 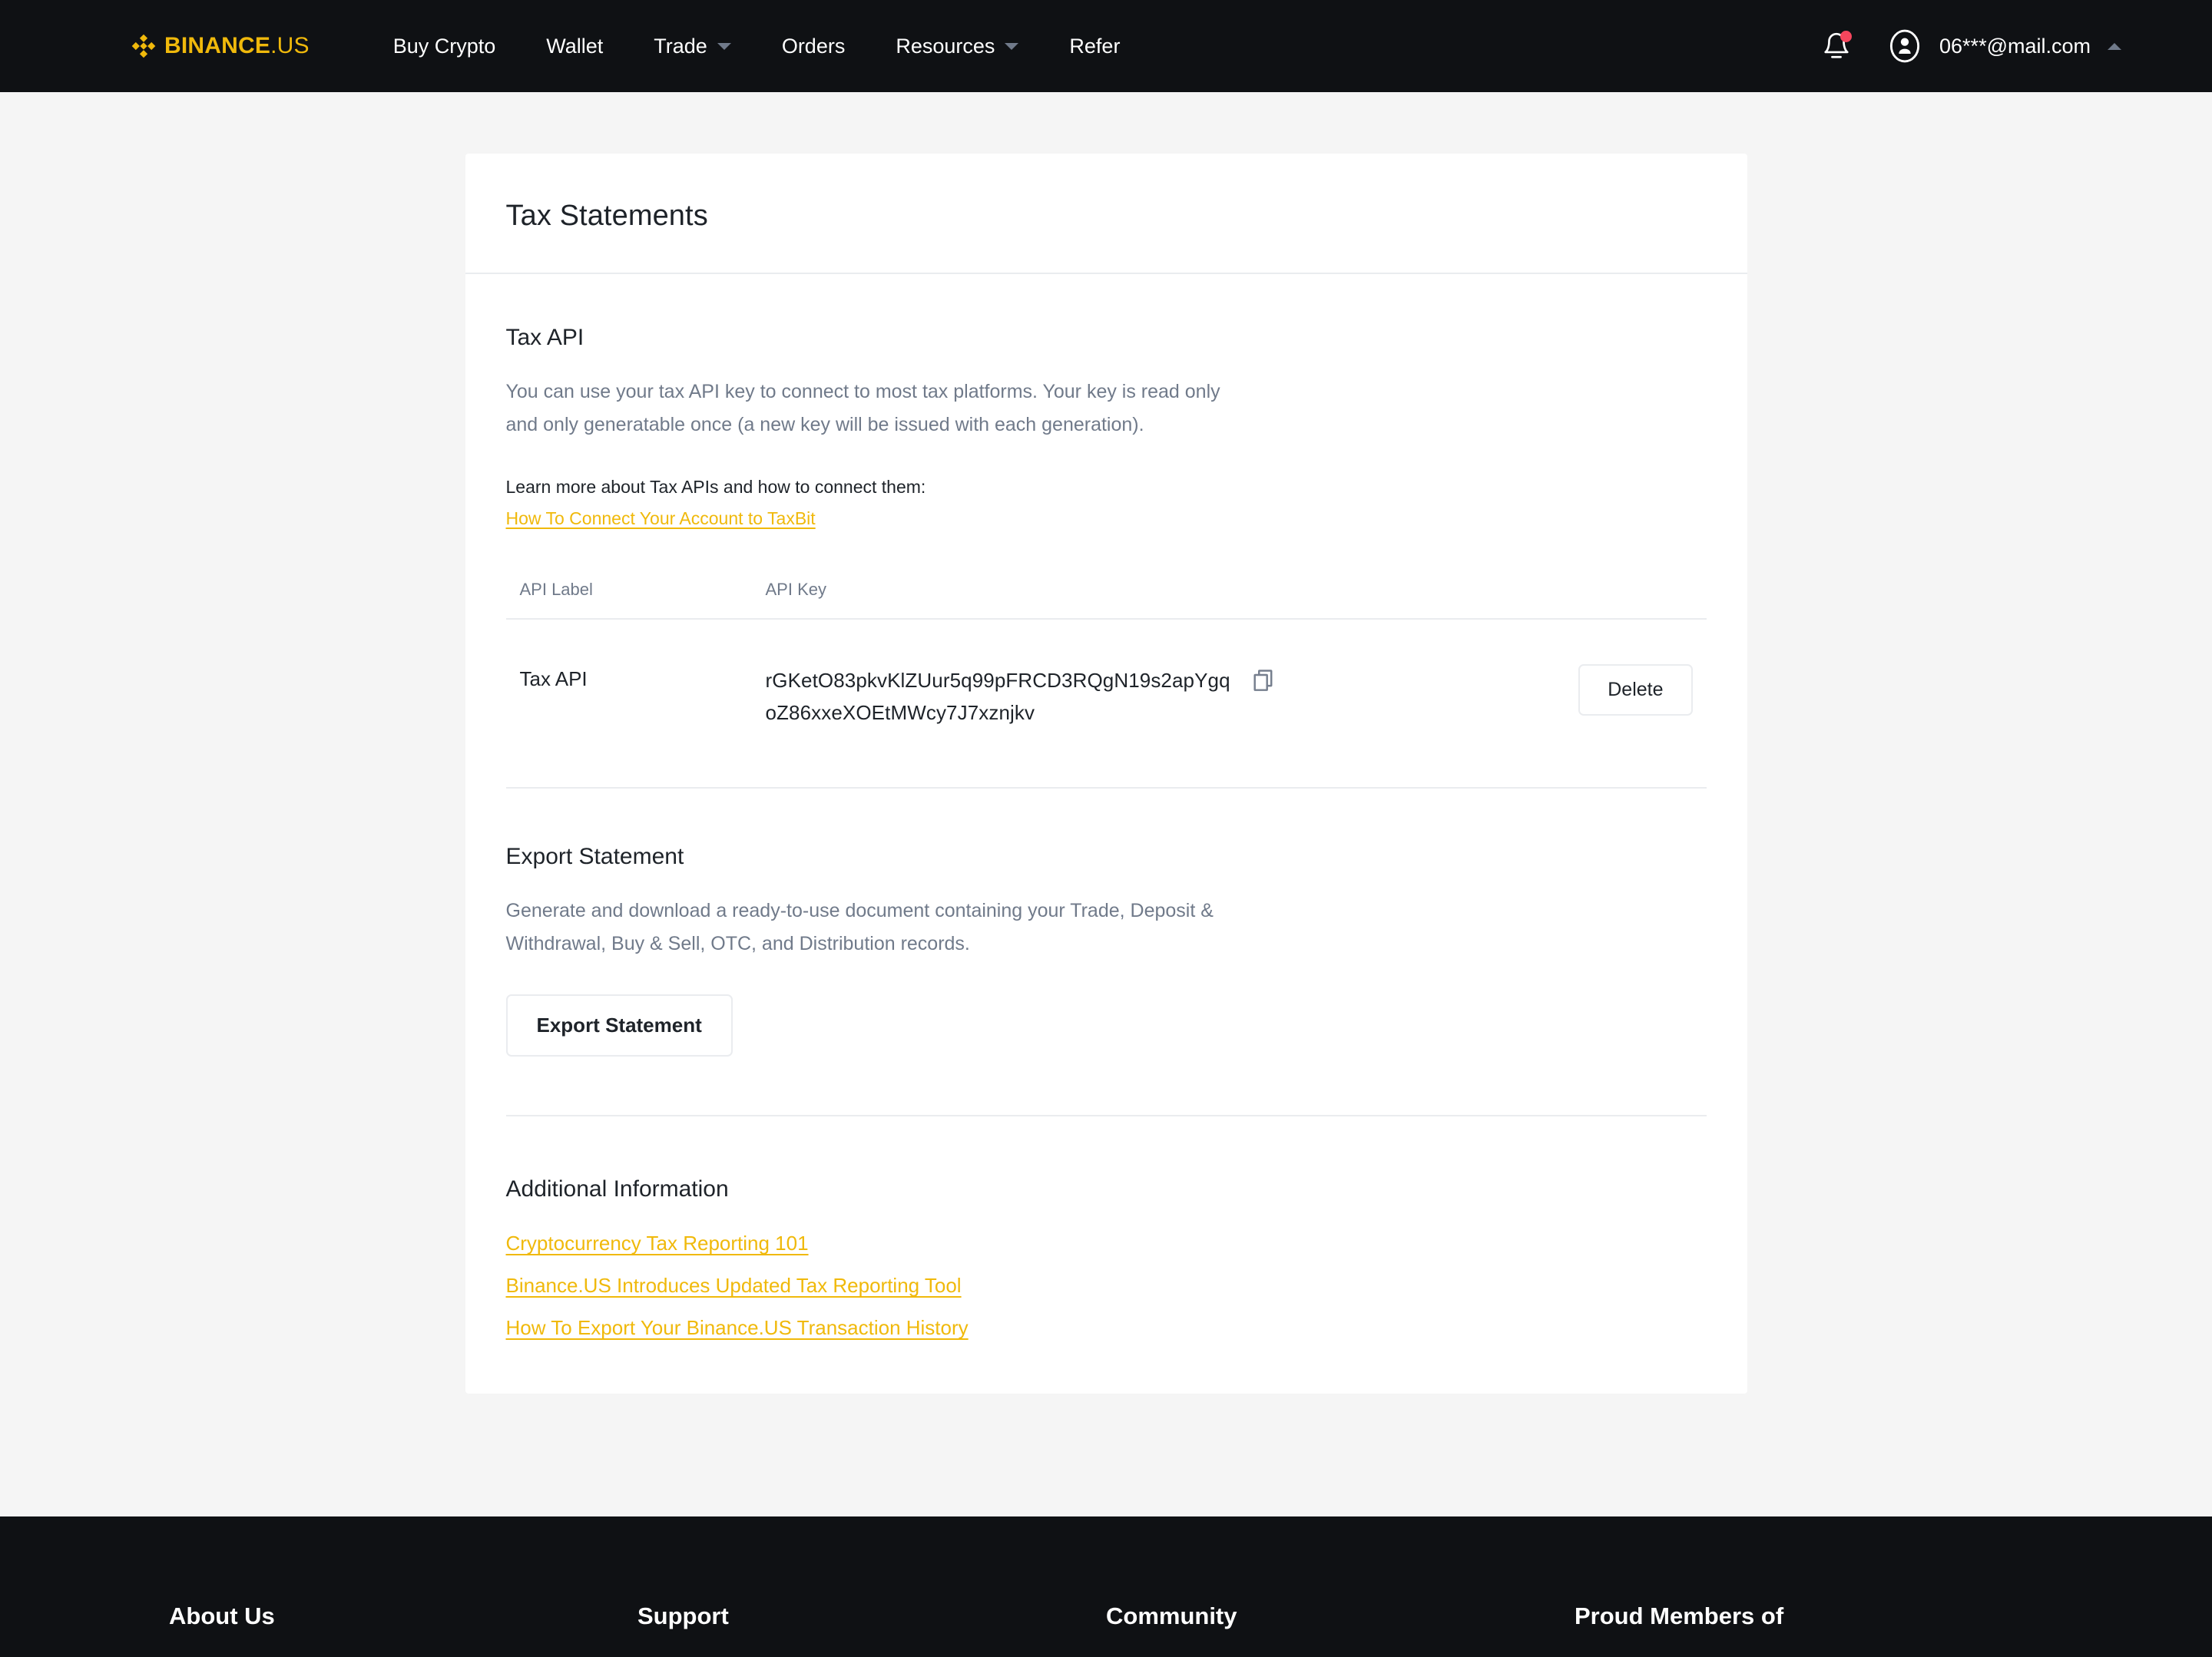 I want to click on export-heading: Export Statement, so click(x=595, y=857).